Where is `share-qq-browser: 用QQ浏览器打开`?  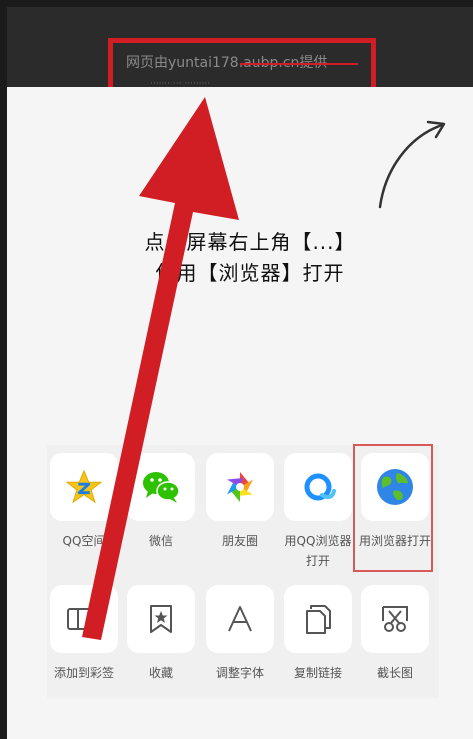 share-qq-browser: 用QQ浏览器打开 is located at coordinates (318, 506).